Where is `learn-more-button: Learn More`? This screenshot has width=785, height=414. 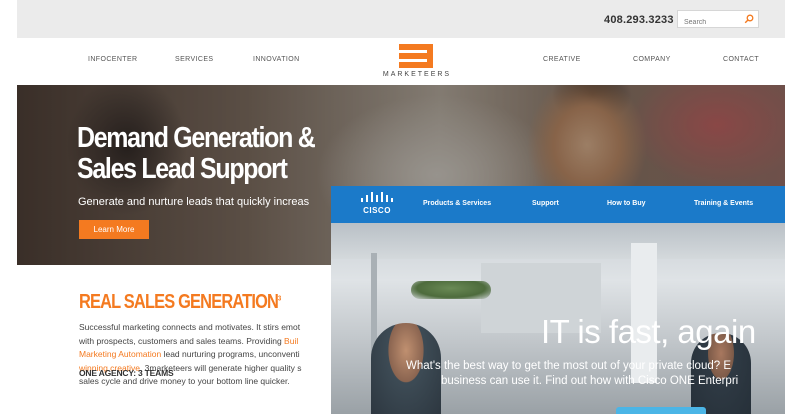 learn-more-button: Learn More is located at coordinates (114, 229).